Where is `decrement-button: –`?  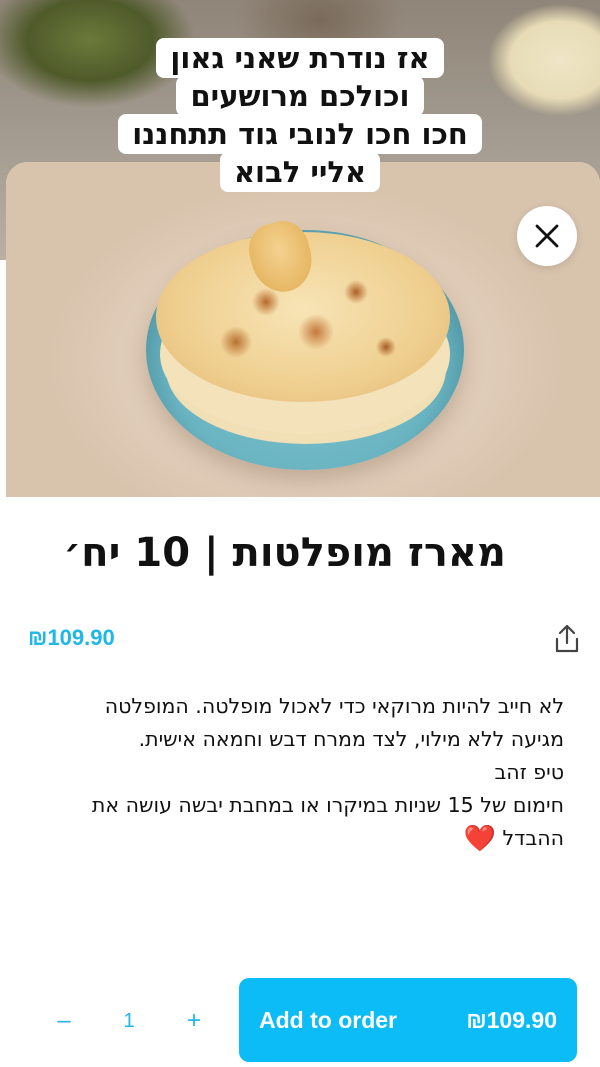 decrement-button: – is located at coordinates (64, 1021).